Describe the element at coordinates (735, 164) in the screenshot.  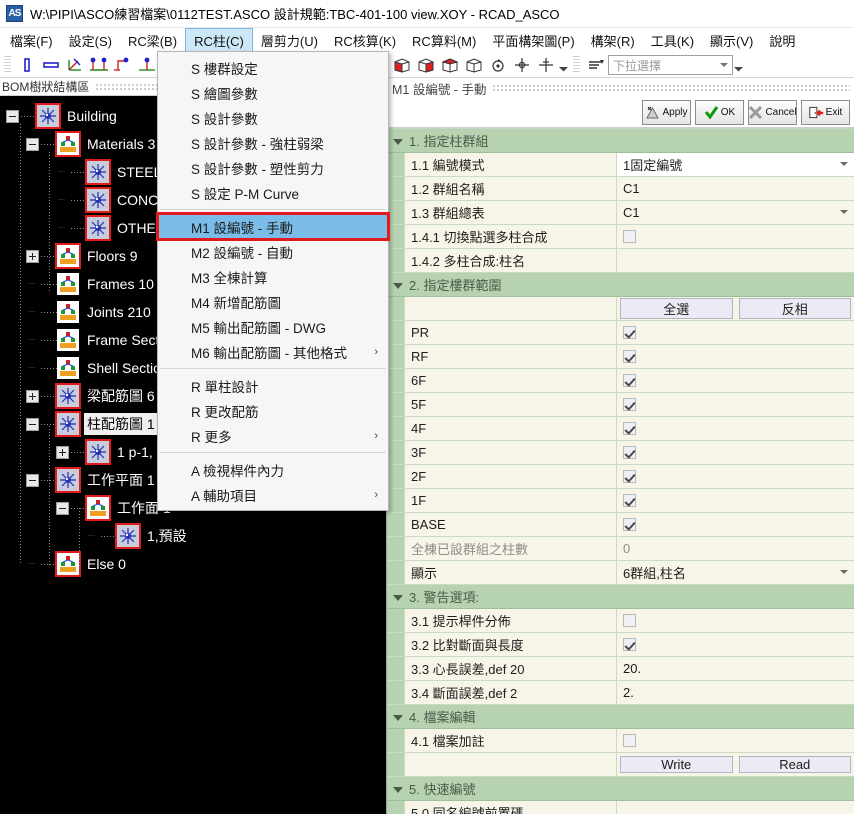
I see `property-value: 1固定編號` at that location.